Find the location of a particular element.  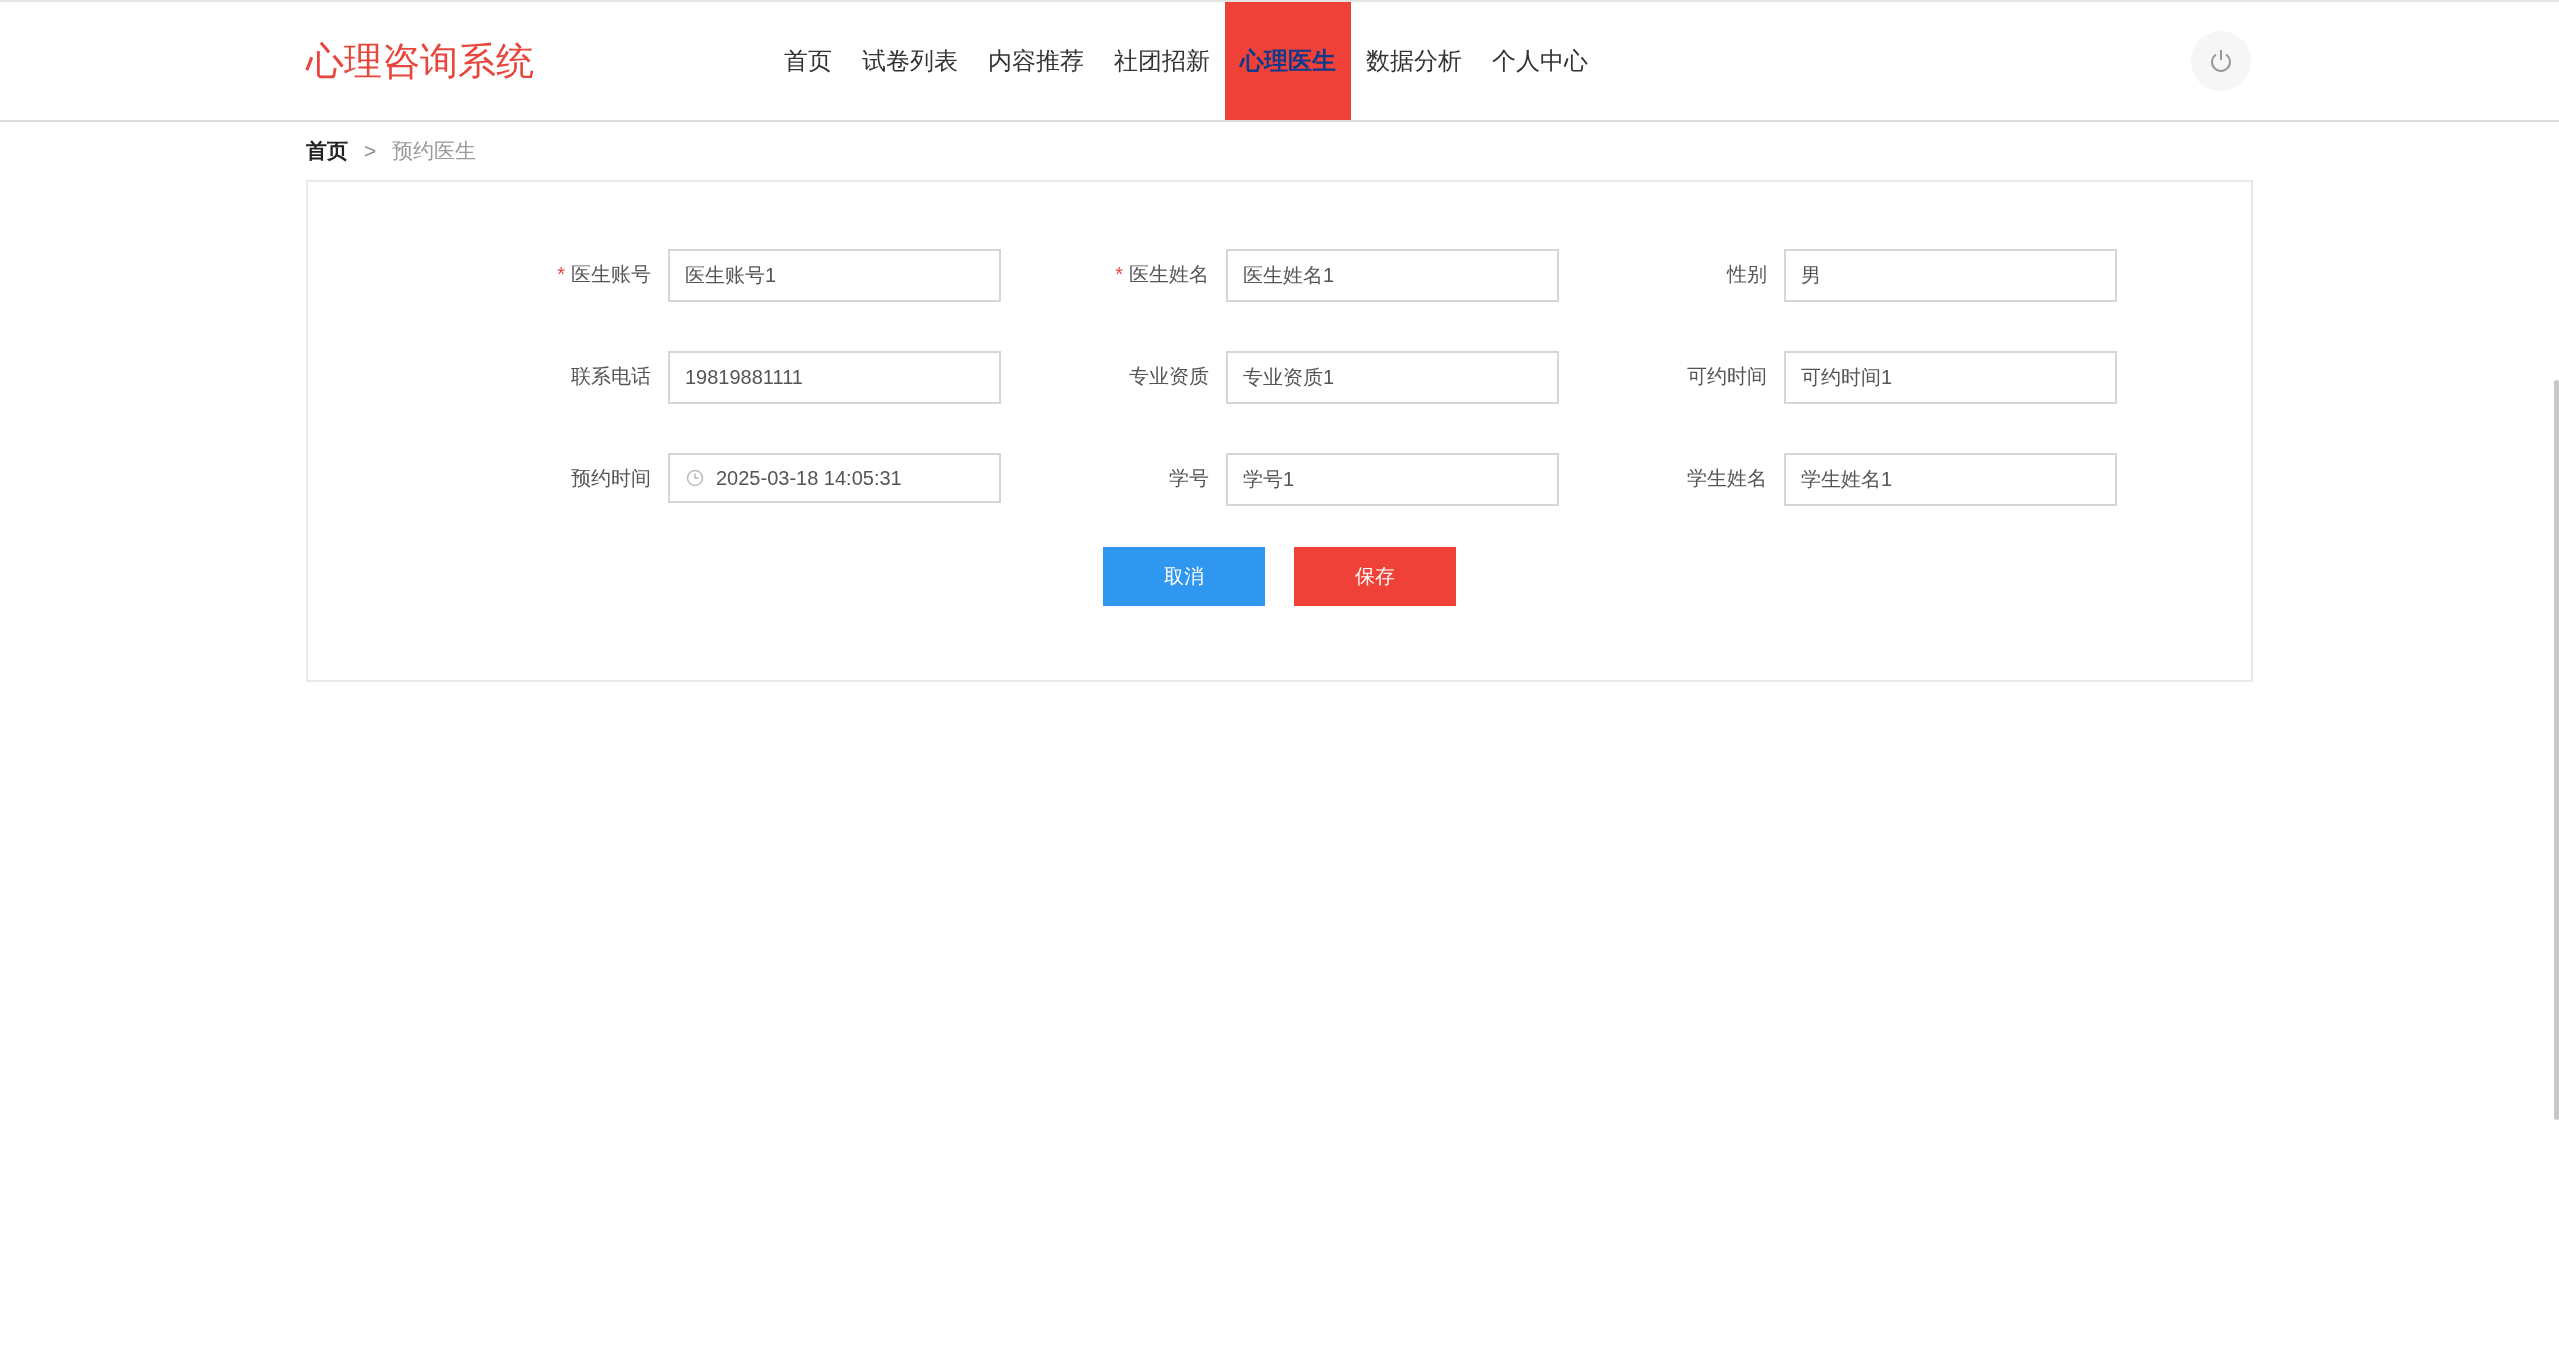

save-button: 保存 is located at coordinates (1375, 576).